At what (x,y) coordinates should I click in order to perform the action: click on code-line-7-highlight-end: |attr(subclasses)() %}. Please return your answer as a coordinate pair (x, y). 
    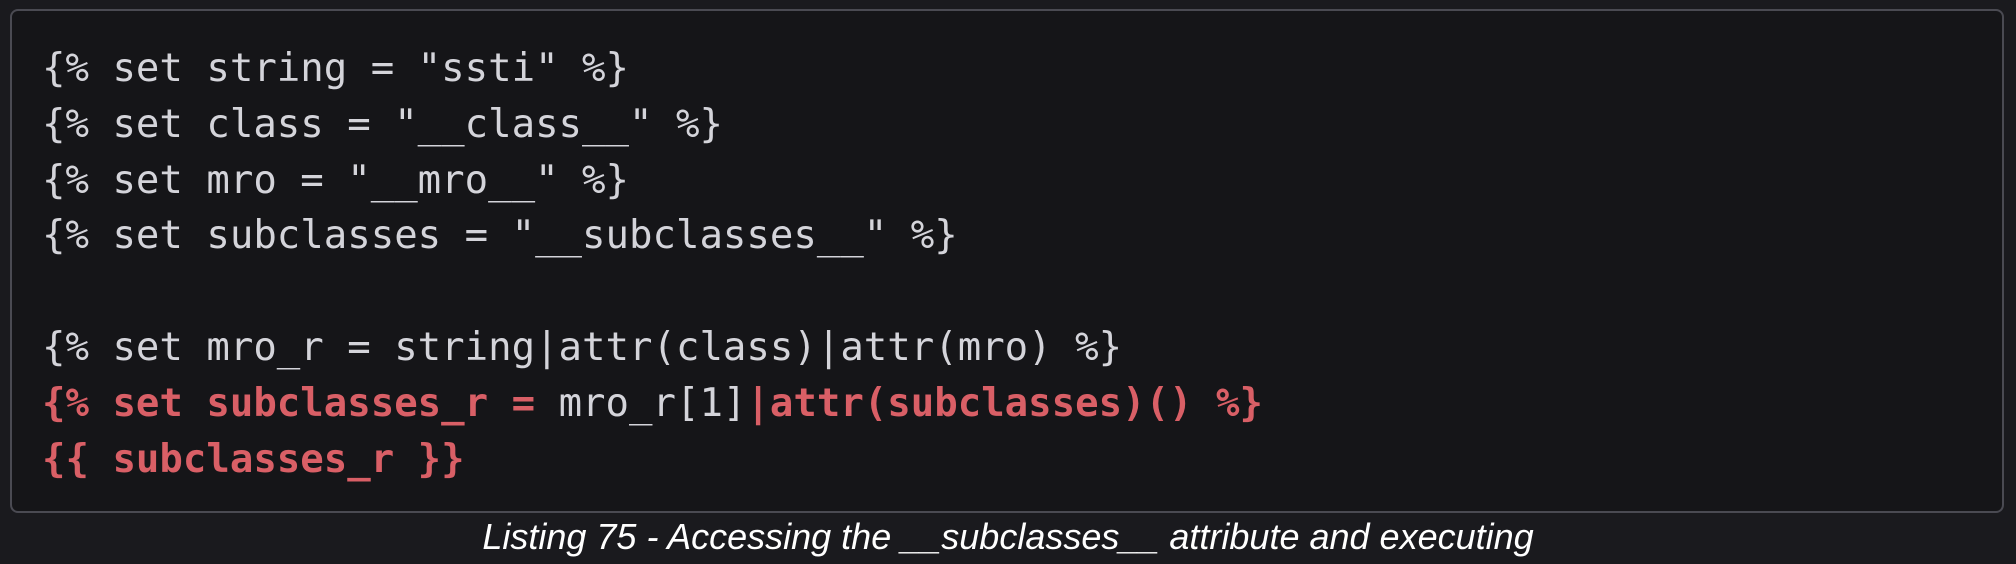
    Looking at the image, I should click on (1004, 403).